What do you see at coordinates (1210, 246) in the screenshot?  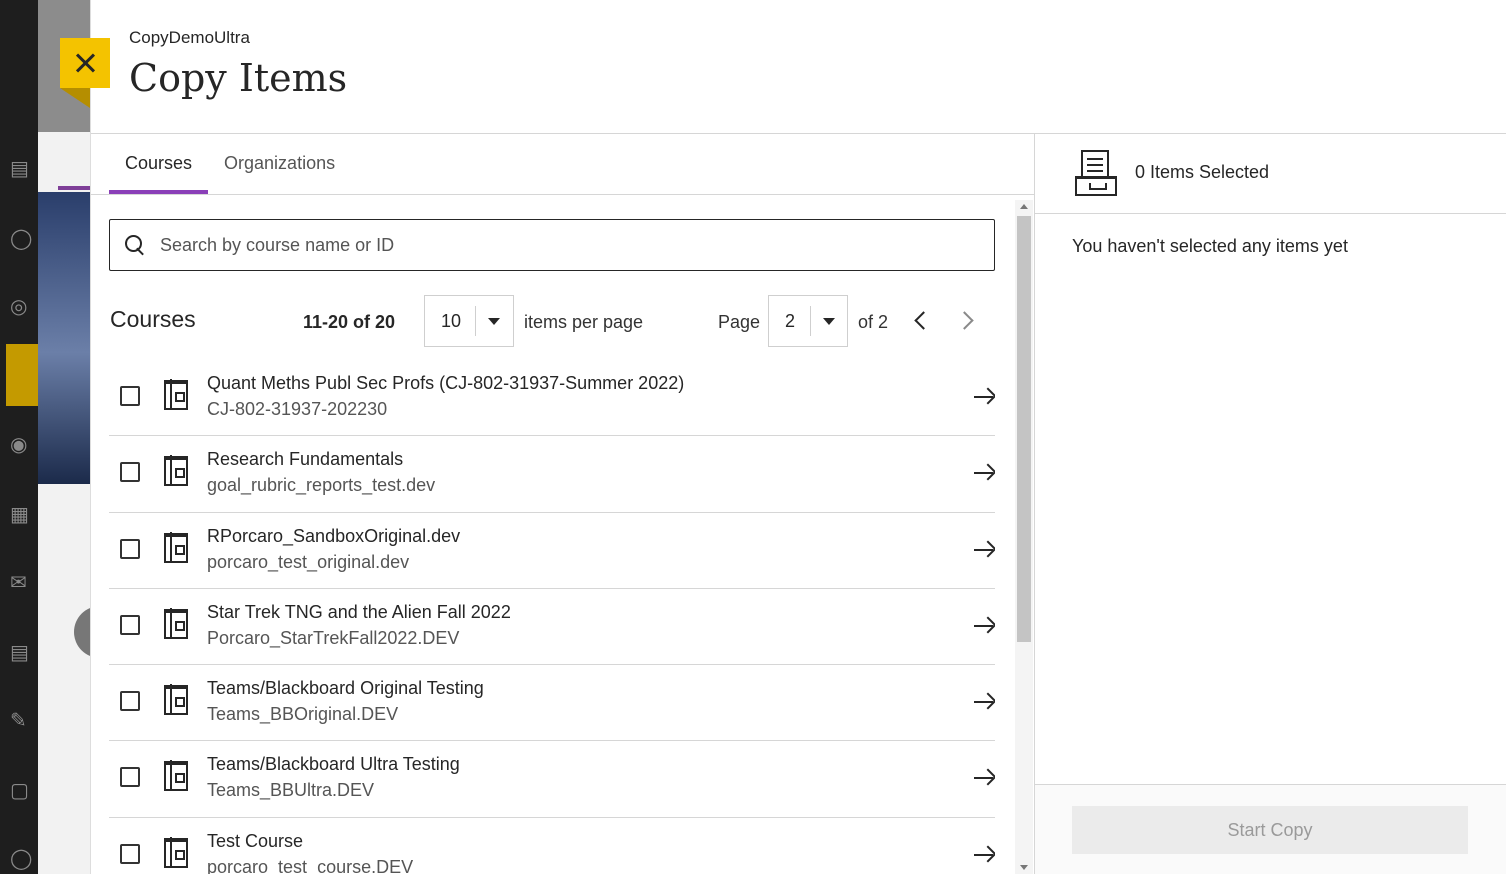 I see `empty-selection-message: You haven't selected any items yet` at bounding box center [1210, 246].